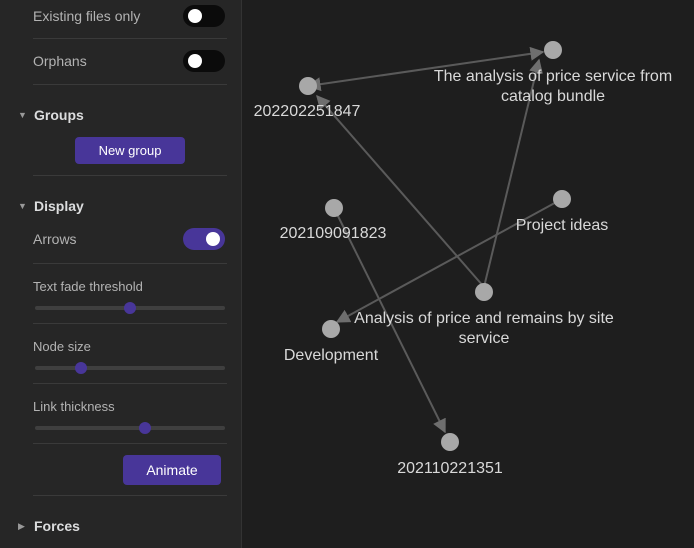 The image size is (694, 548). I want to click on orphans-toggle, so click(204, 61).